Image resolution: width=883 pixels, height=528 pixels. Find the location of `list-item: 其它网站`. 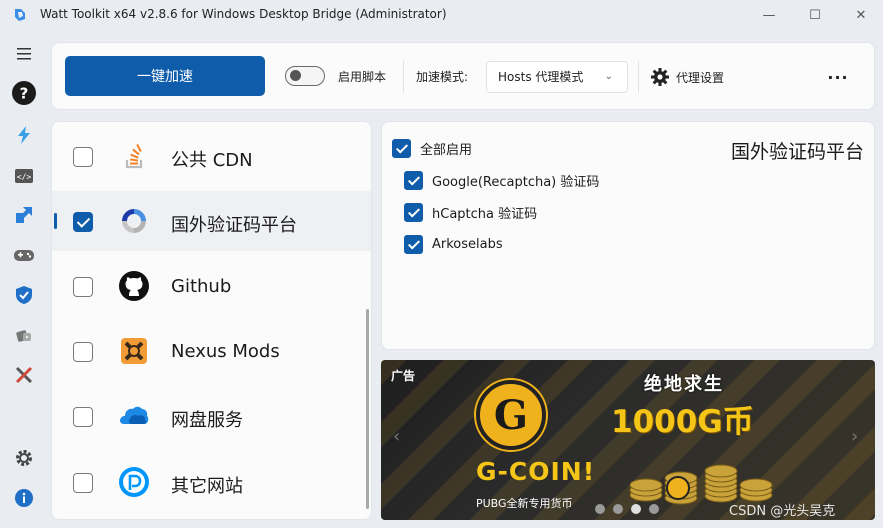

list-item: 其它网站 is located at coordinates (211, 482).